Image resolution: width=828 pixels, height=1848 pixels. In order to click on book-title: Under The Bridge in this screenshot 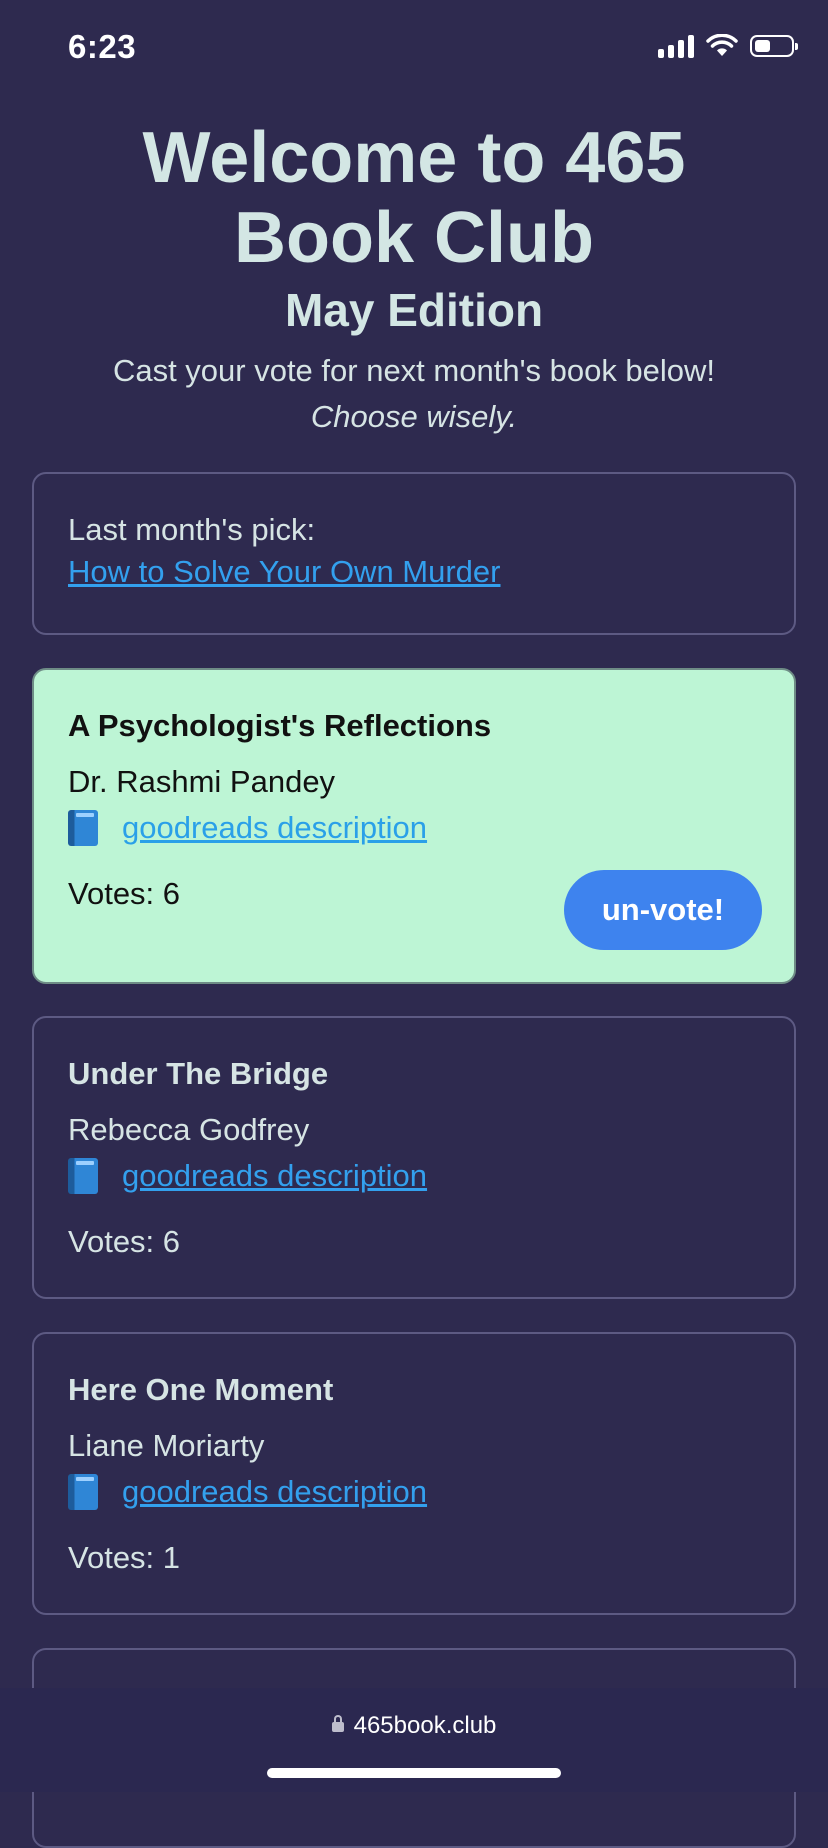, I will do `click(198, 1073)`.